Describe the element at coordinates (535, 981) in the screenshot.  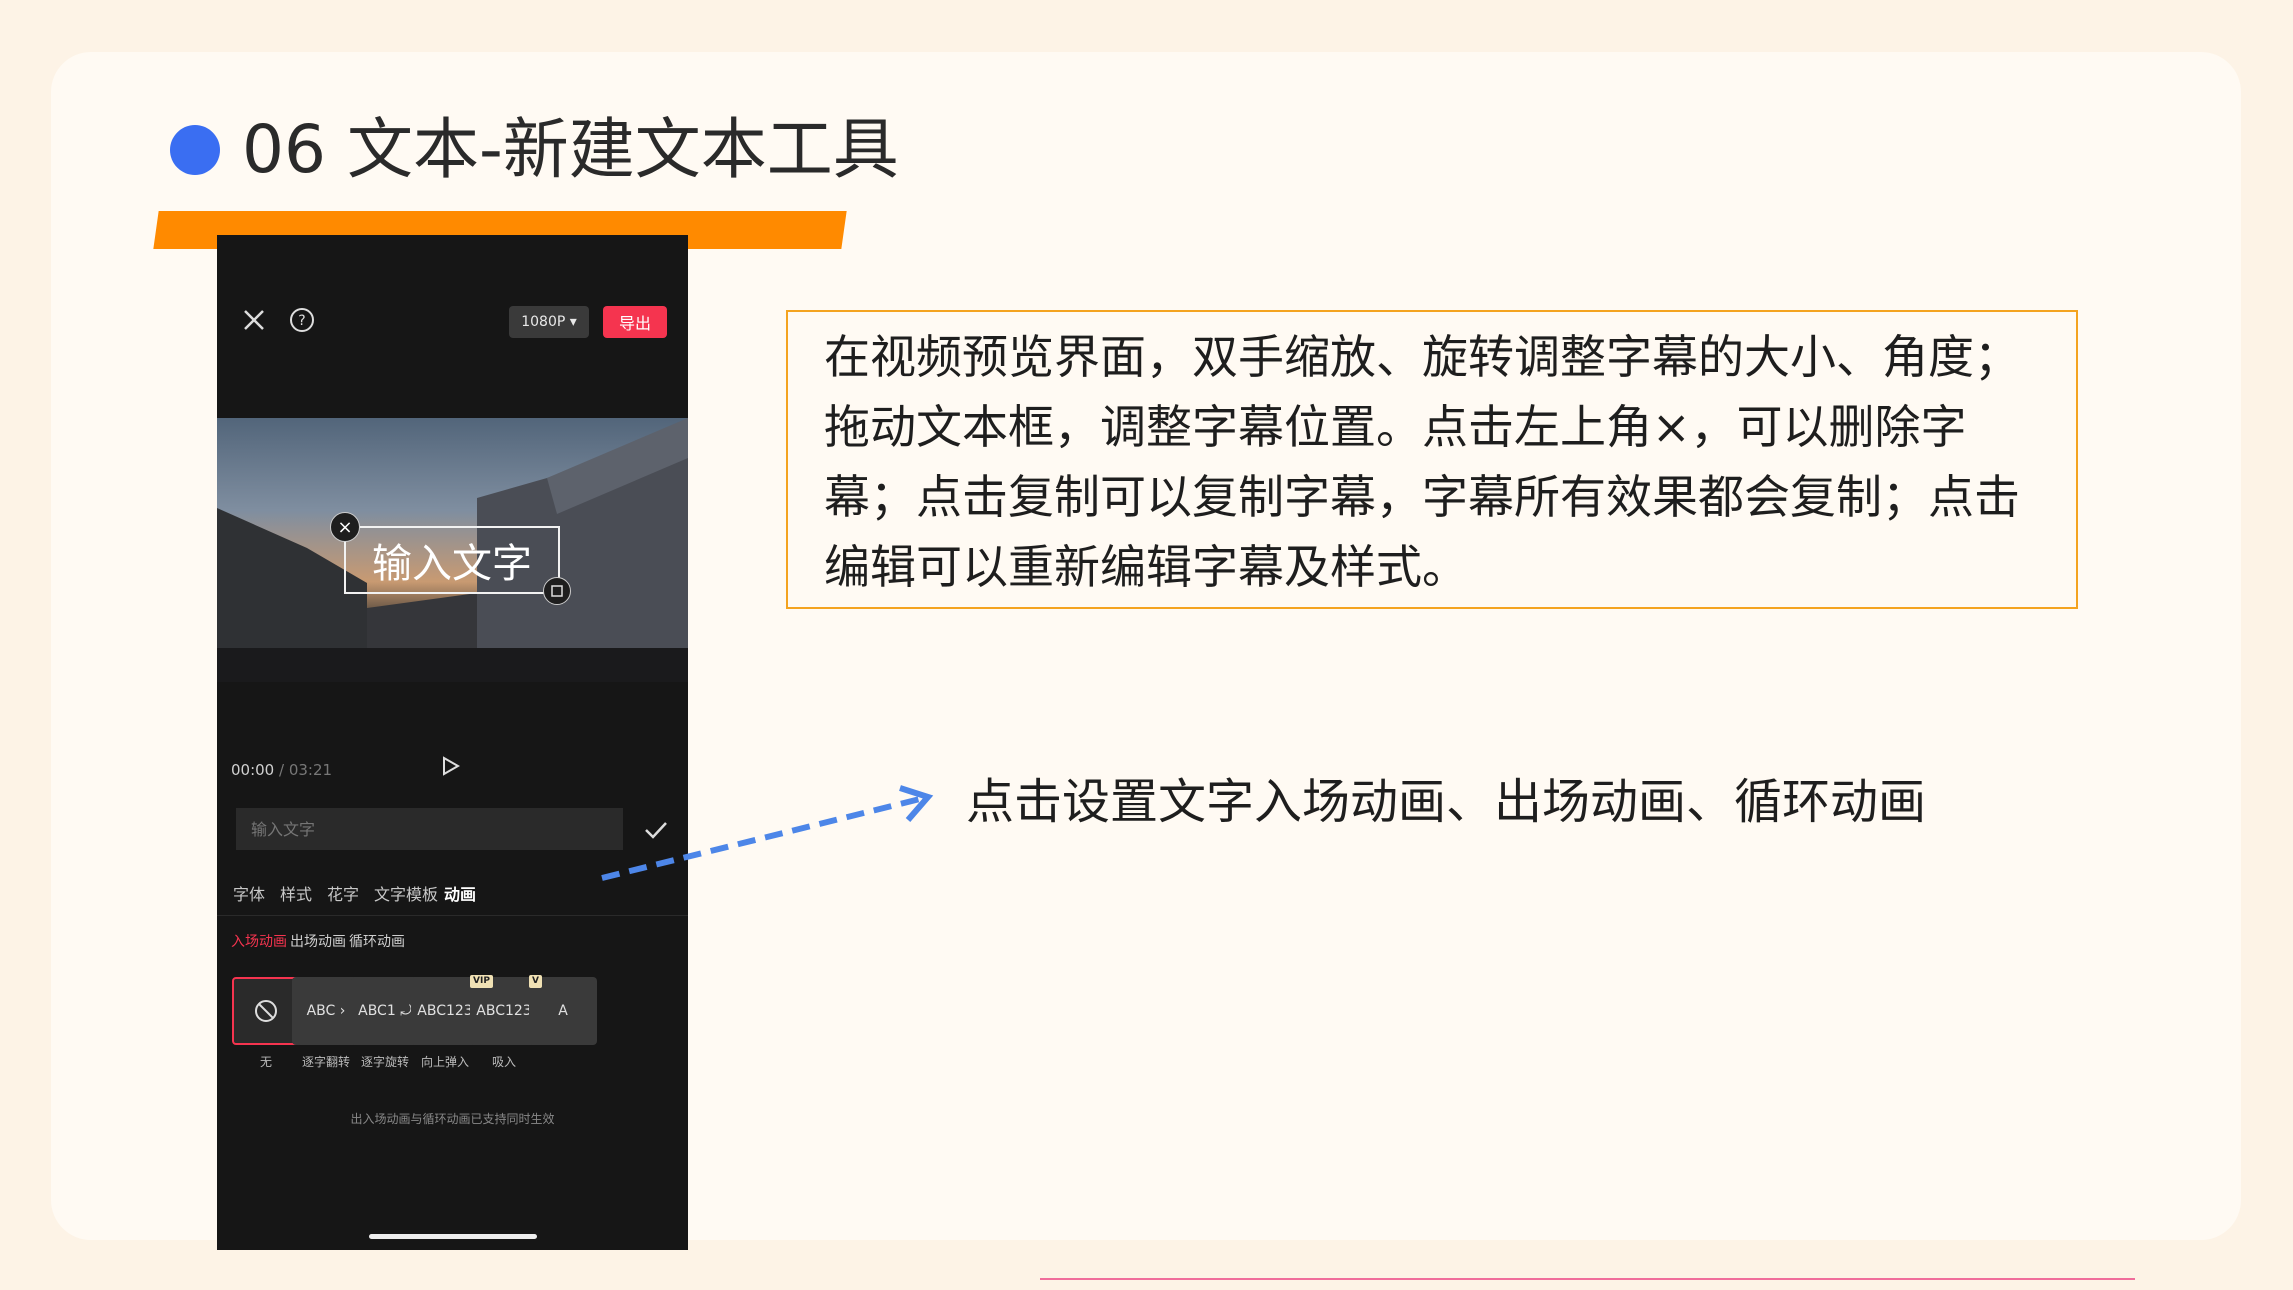
I see `vip-badge: V` at that location.